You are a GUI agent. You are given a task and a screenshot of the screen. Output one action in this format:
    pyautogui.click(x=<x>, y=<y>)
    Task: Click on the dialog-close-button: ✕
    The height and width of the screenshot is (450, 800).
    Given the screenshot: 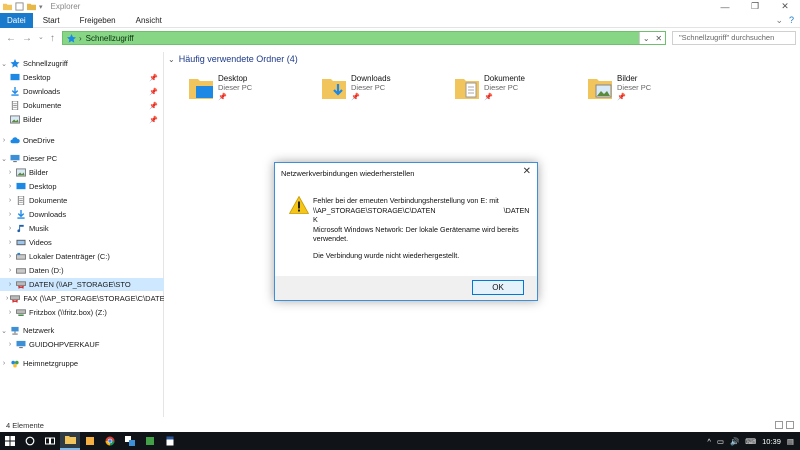 What is the action you would take?
    pyautogui.click(x=527, y=171)
    